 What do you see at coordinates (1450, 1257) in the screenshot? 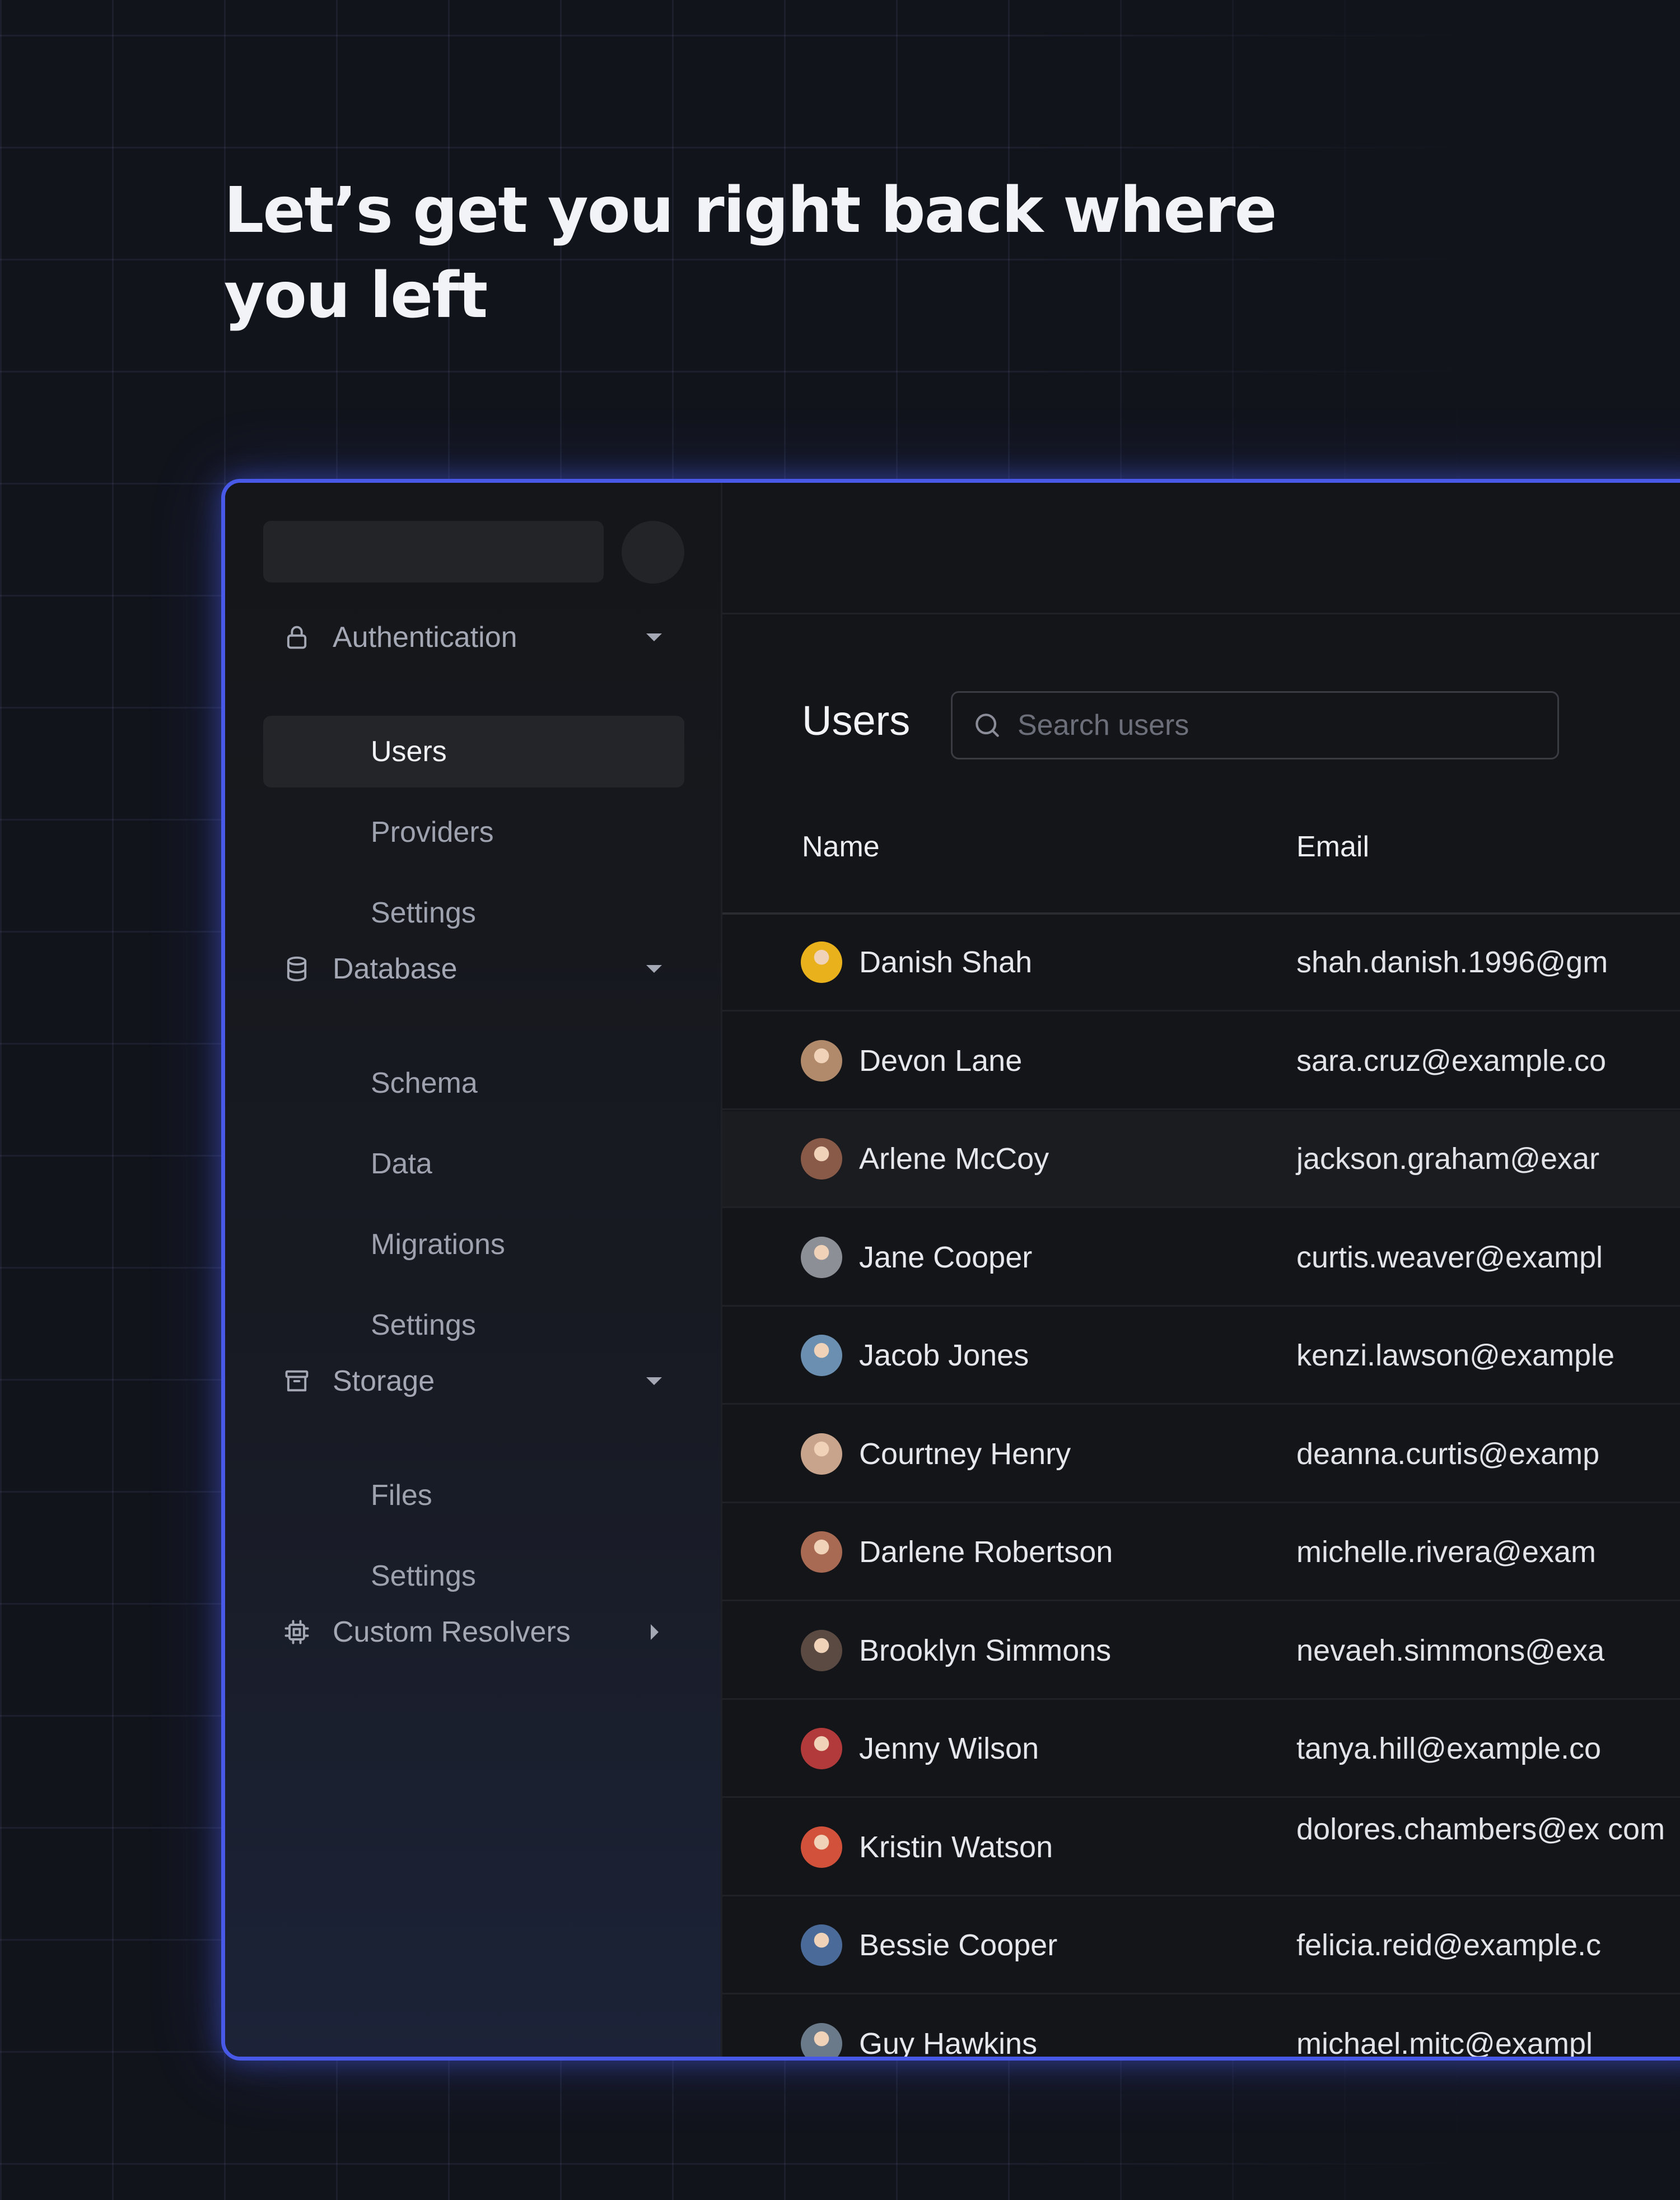
I see `user-email: curtis.weaver@exampl` at bounding box center [1450, 1257].